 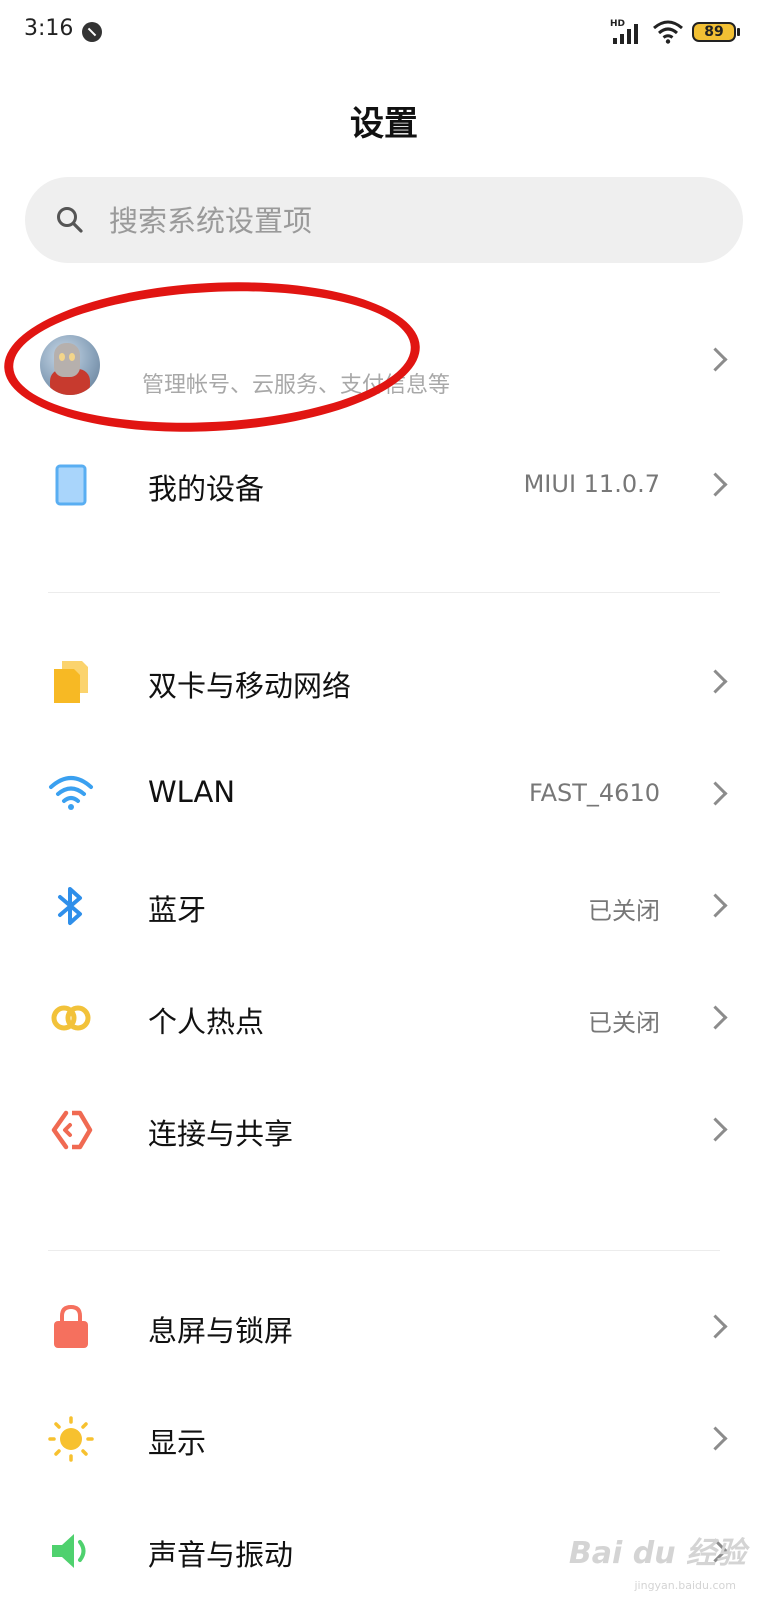 What do you see at coordinates (72, 1130) in the screenshot?
I see `share-icon` at bounding box center [72, 1130].